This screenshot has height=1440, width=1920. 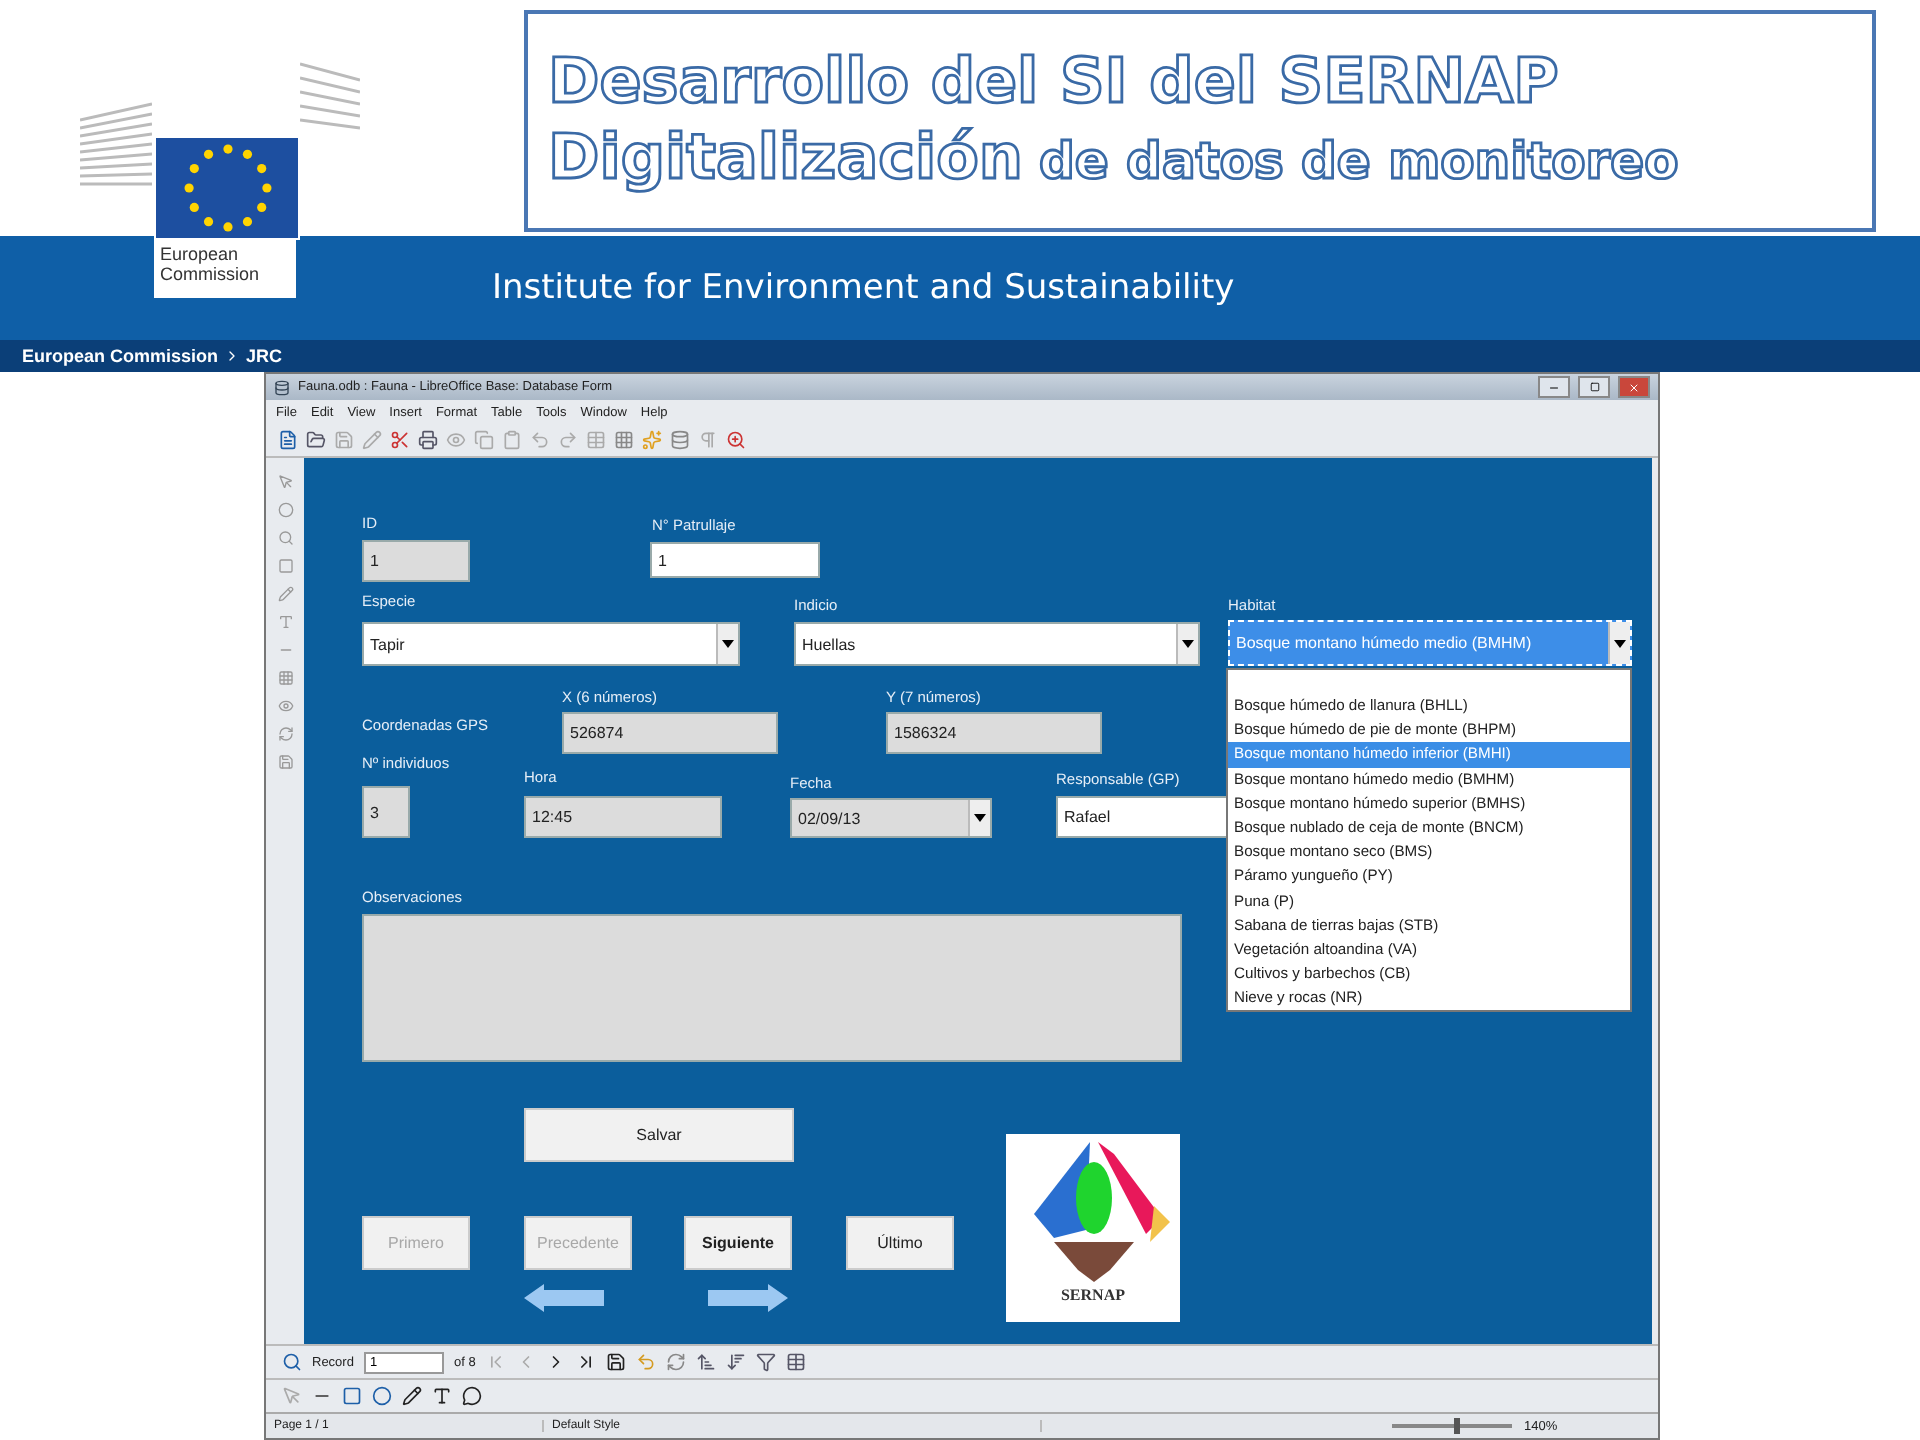 I want to click on input-field: 3, so click(x=386, y=812).